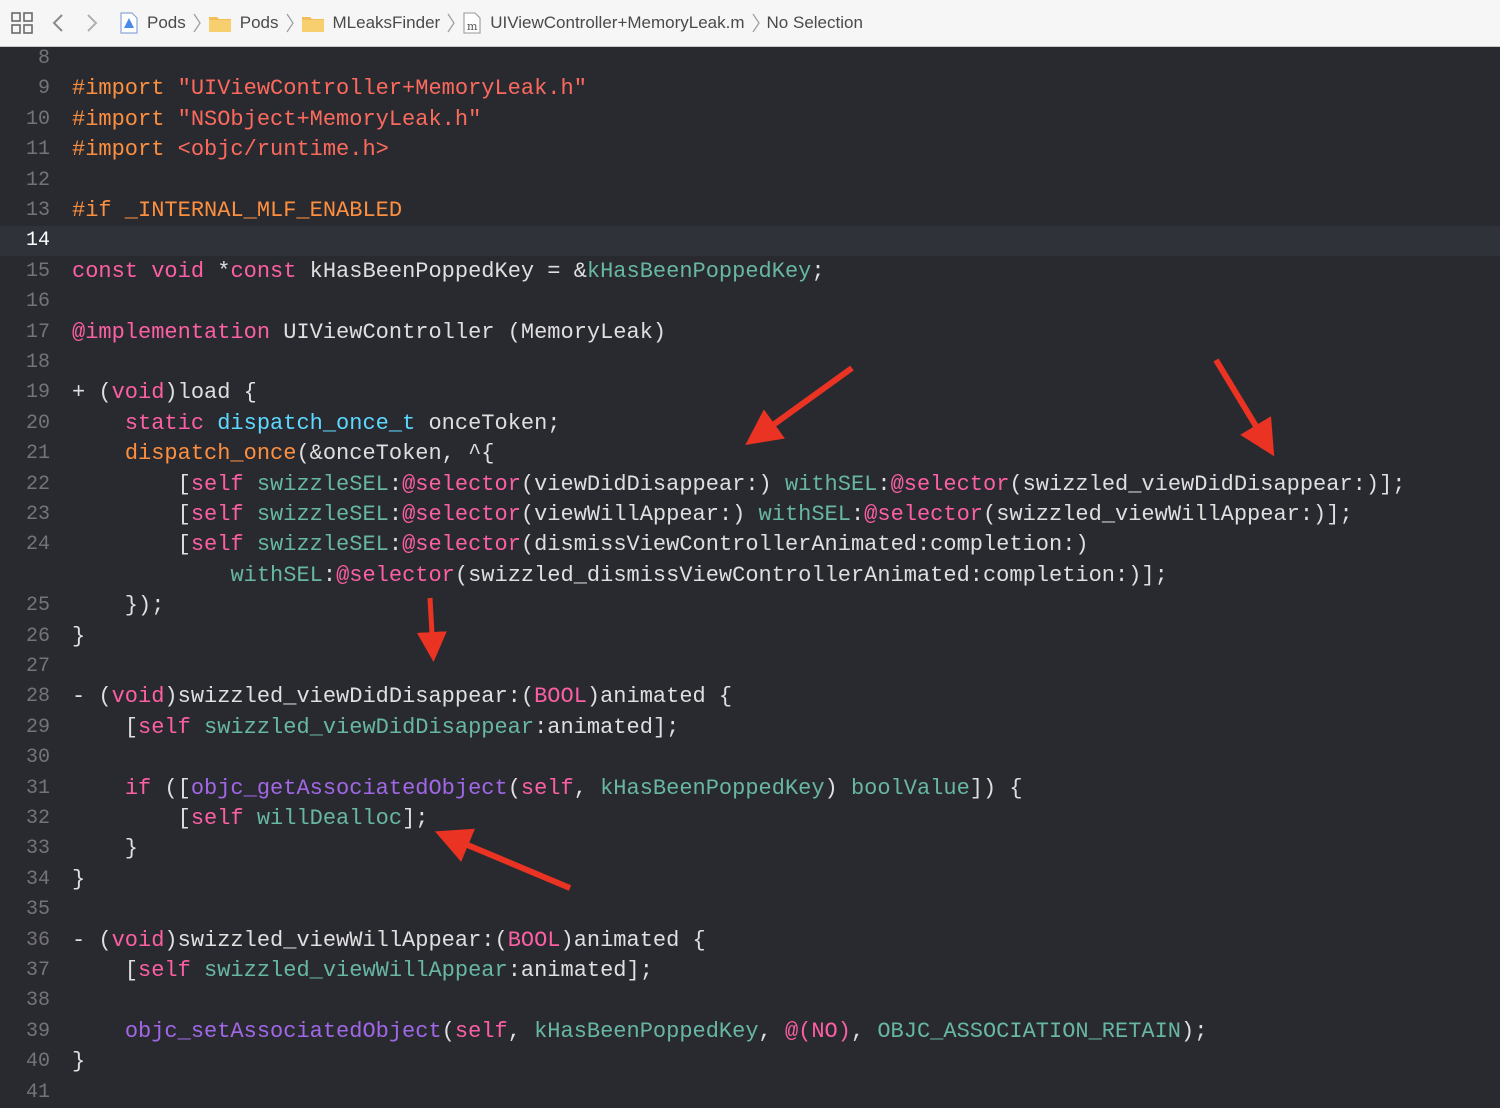 The height and width of the screenshot is (1108, 1500). What do you see at coordinates (603, 23) in the screenshot?
I see `breadcrumb-item-file: m UIViewController+MemoryLeak.m` at bounding box center [603, 23].